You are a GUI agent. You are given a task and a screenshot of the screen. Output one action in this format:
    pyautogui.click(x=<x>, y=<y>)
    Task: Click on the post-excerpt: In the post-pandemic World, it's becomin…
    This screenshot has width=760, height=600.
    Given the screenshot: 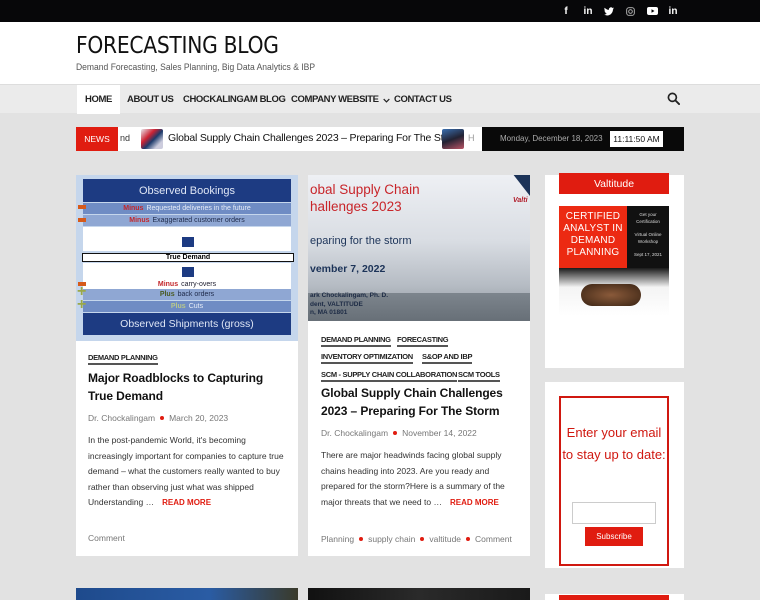 What is the action you would take?
    pyautogui.click(x=186, y=471)
    